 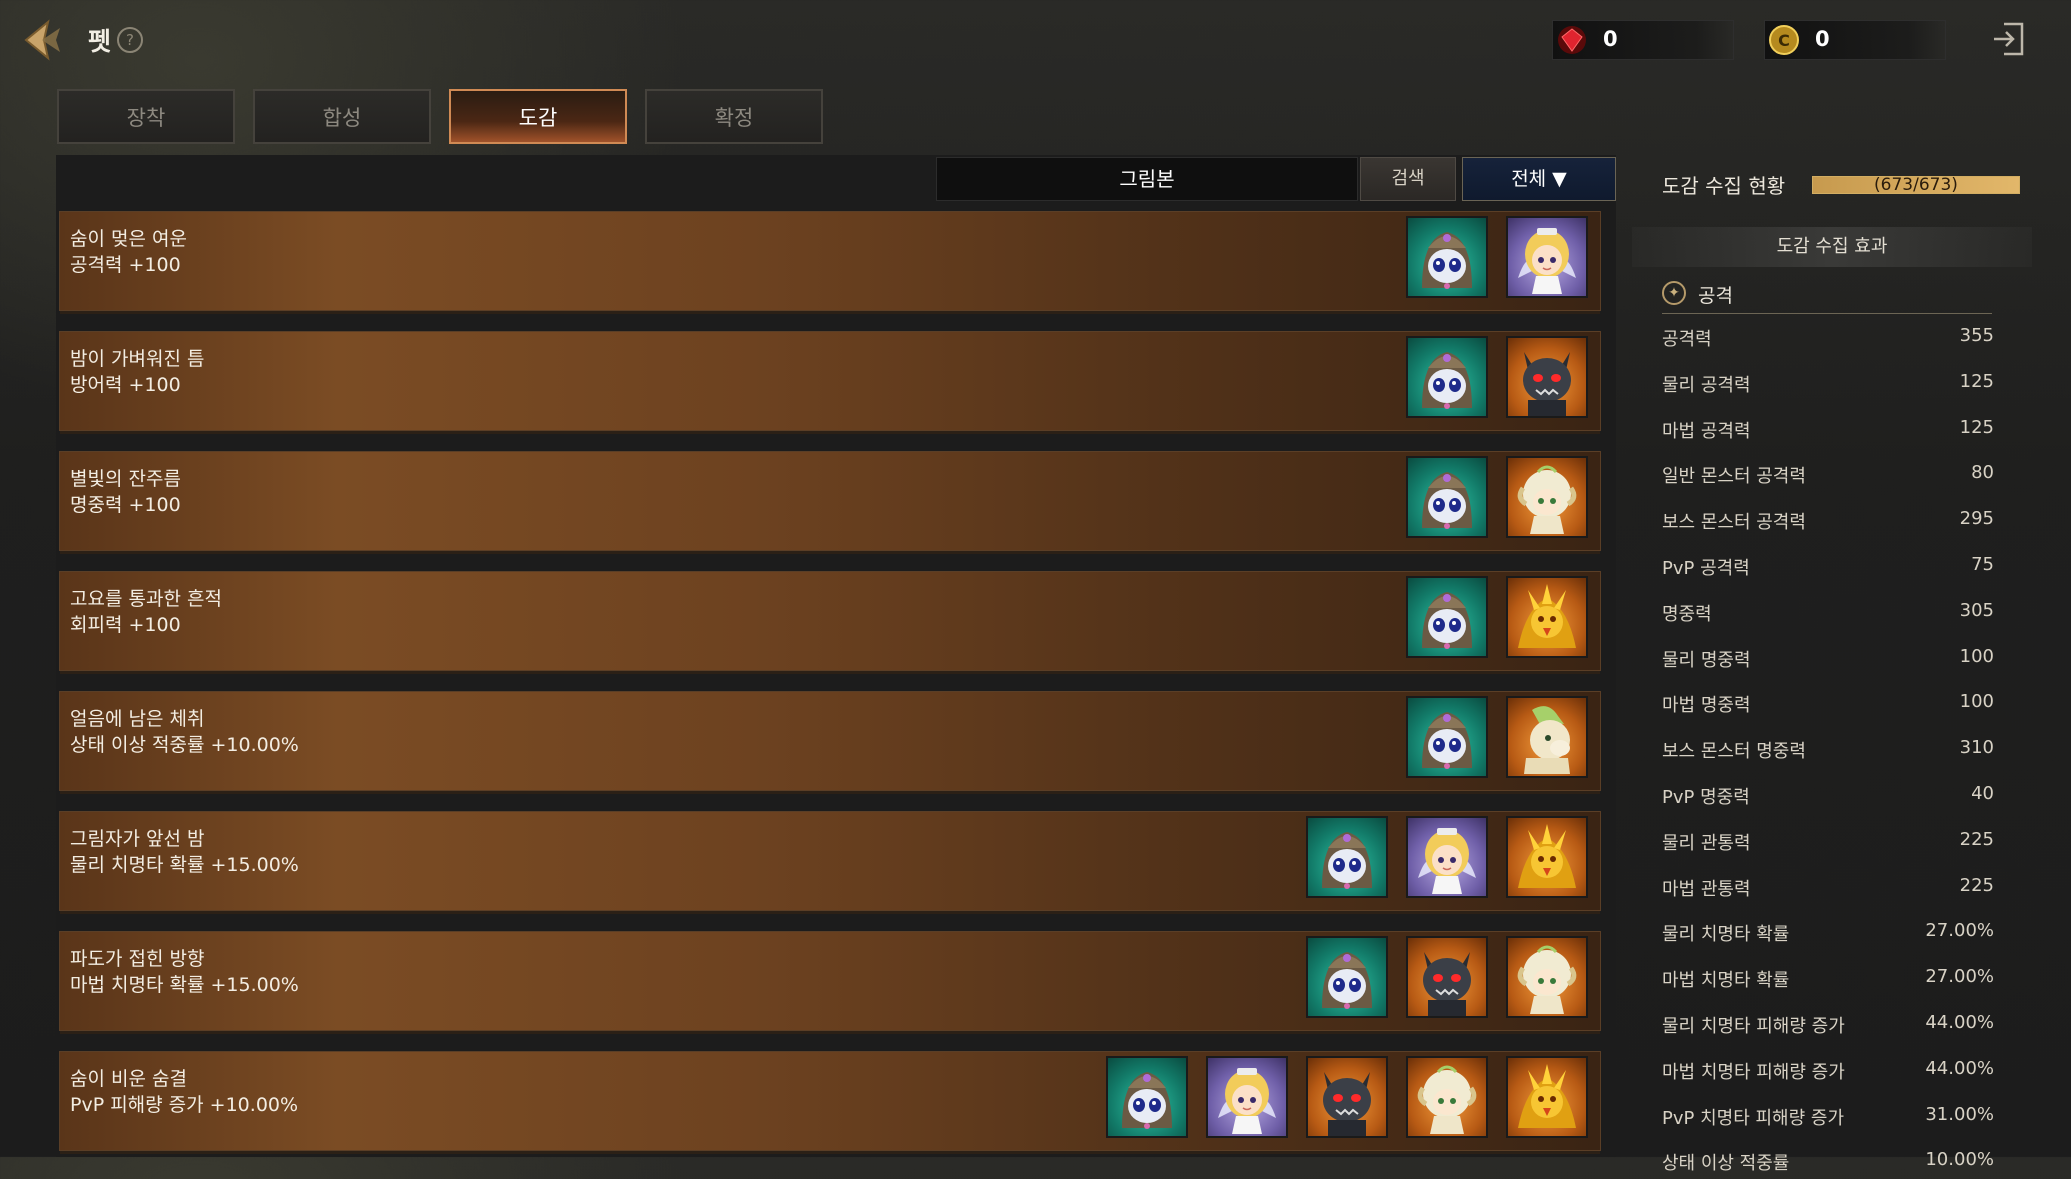 What do you see at coordinates (830, 502) in the screenshot?
I see `collection-row: 별빛의 잔주름명중력 +100` at bounding box center [830, 502].